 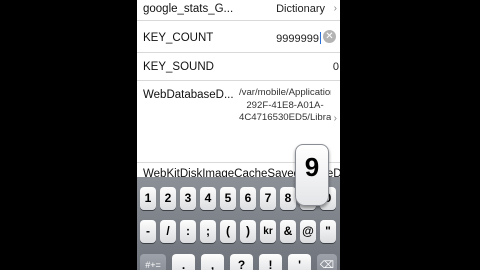 I want to click on settings-row-google-stats: google_stats_G... Dictionary ›, so click(x=238, y=10).